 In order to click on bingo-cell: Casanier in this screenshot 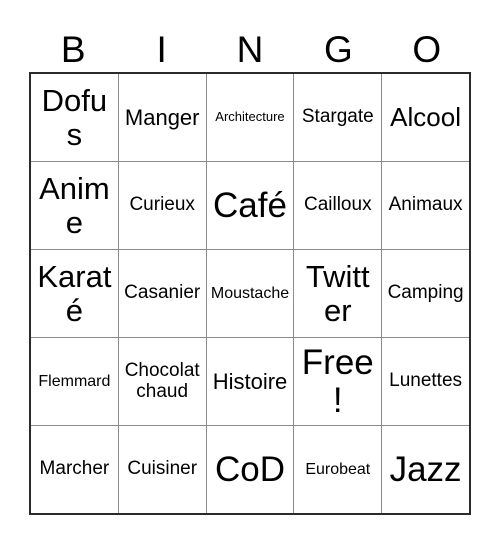, I will do `click(162, 293)`.